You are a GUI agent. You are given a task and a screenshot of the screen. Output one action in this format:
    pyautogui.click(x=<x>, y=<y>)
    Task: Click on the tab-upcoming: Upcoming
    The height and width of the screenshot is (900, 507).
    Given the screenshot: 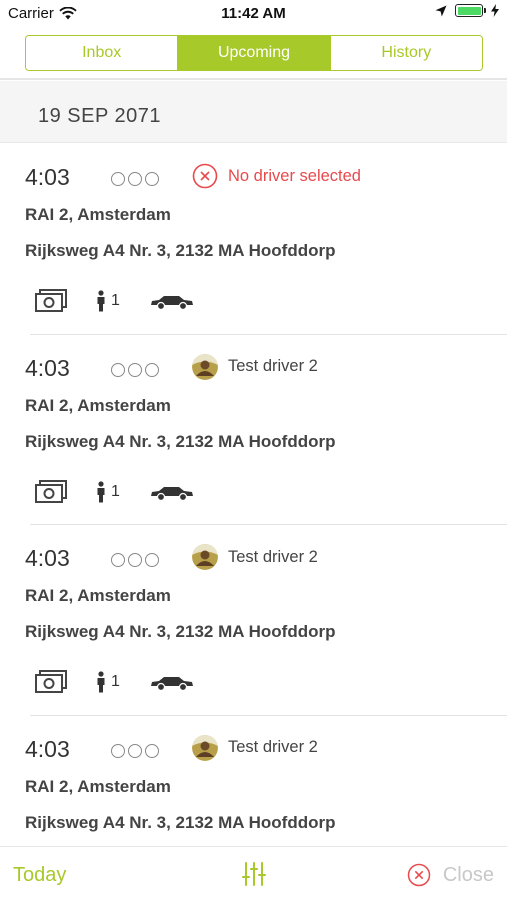 What is the action you would take?
    pyautogui.click(x=254, y=53)
    